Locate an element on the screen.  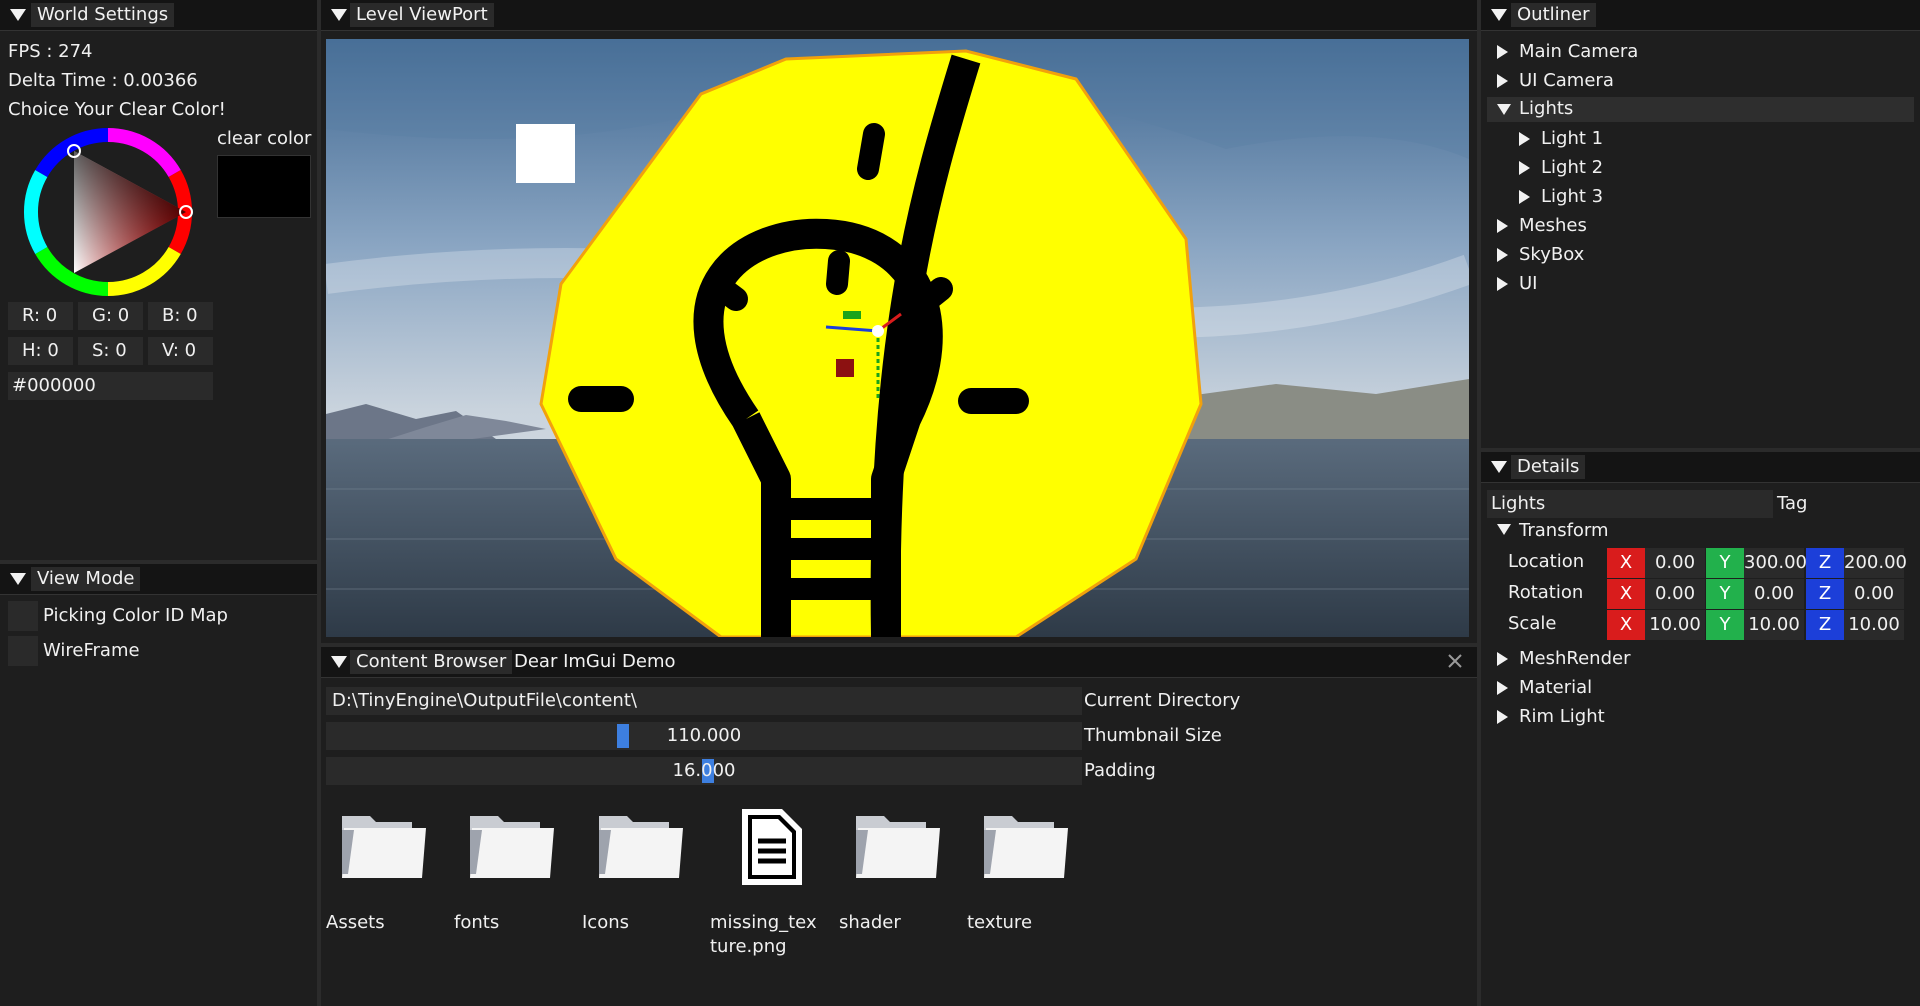
current-directory-input: D:\TinyEngine\OutputFile\content\ is located at coordinates (704, 701).